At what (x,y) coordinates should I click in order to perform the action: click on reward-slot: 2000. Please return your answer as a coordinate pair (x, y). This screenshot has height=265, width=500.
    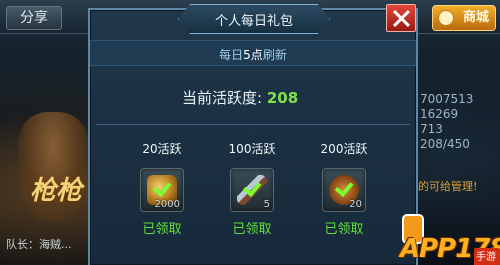
    Looking at the image, I should click on (162, 190).